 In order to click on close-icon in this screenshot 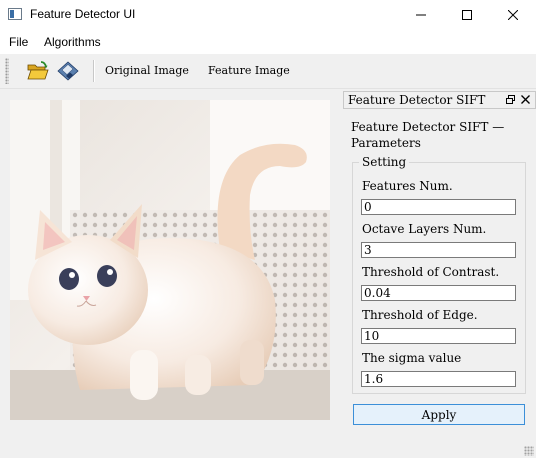, I will do `click(513, 15)`.